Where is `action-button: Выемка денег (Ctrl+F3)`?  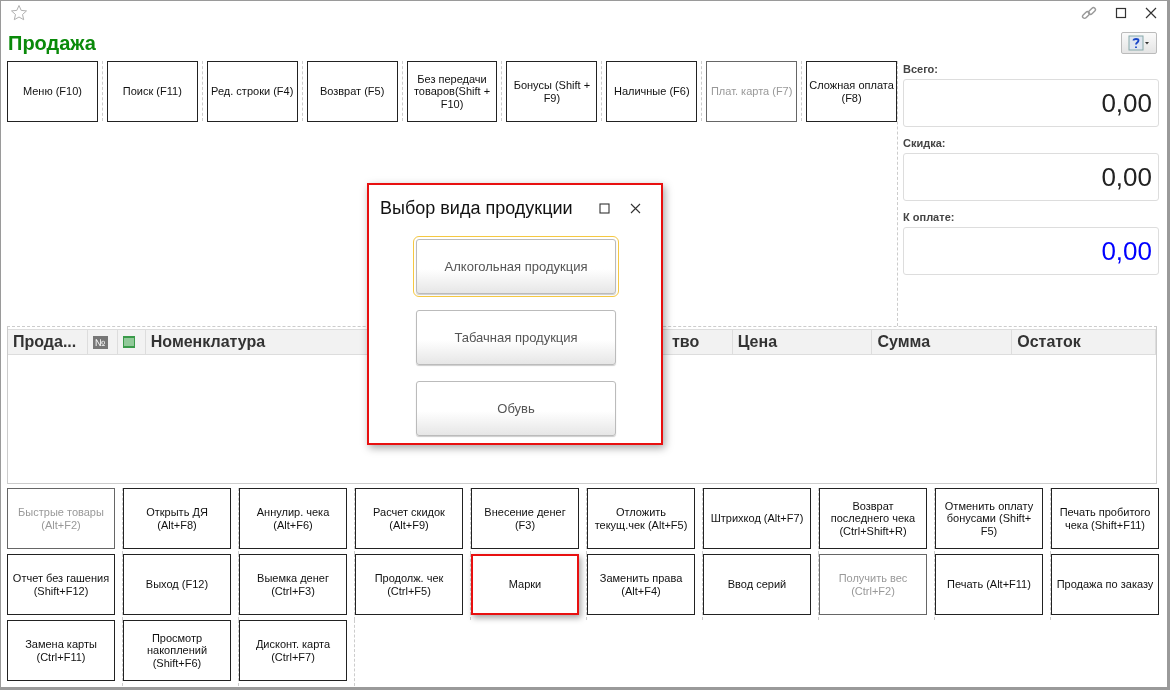
action-button: Выемка денег (Ctrl+F3) is located at coordinates (293, 584).